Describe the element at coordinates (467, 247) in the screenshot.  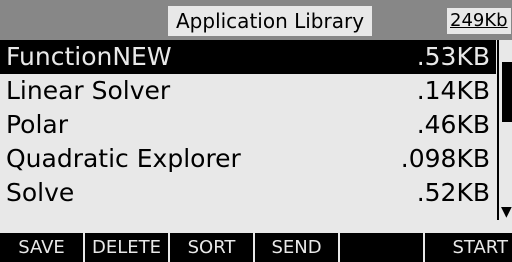
I see `start-button: START` at that location.